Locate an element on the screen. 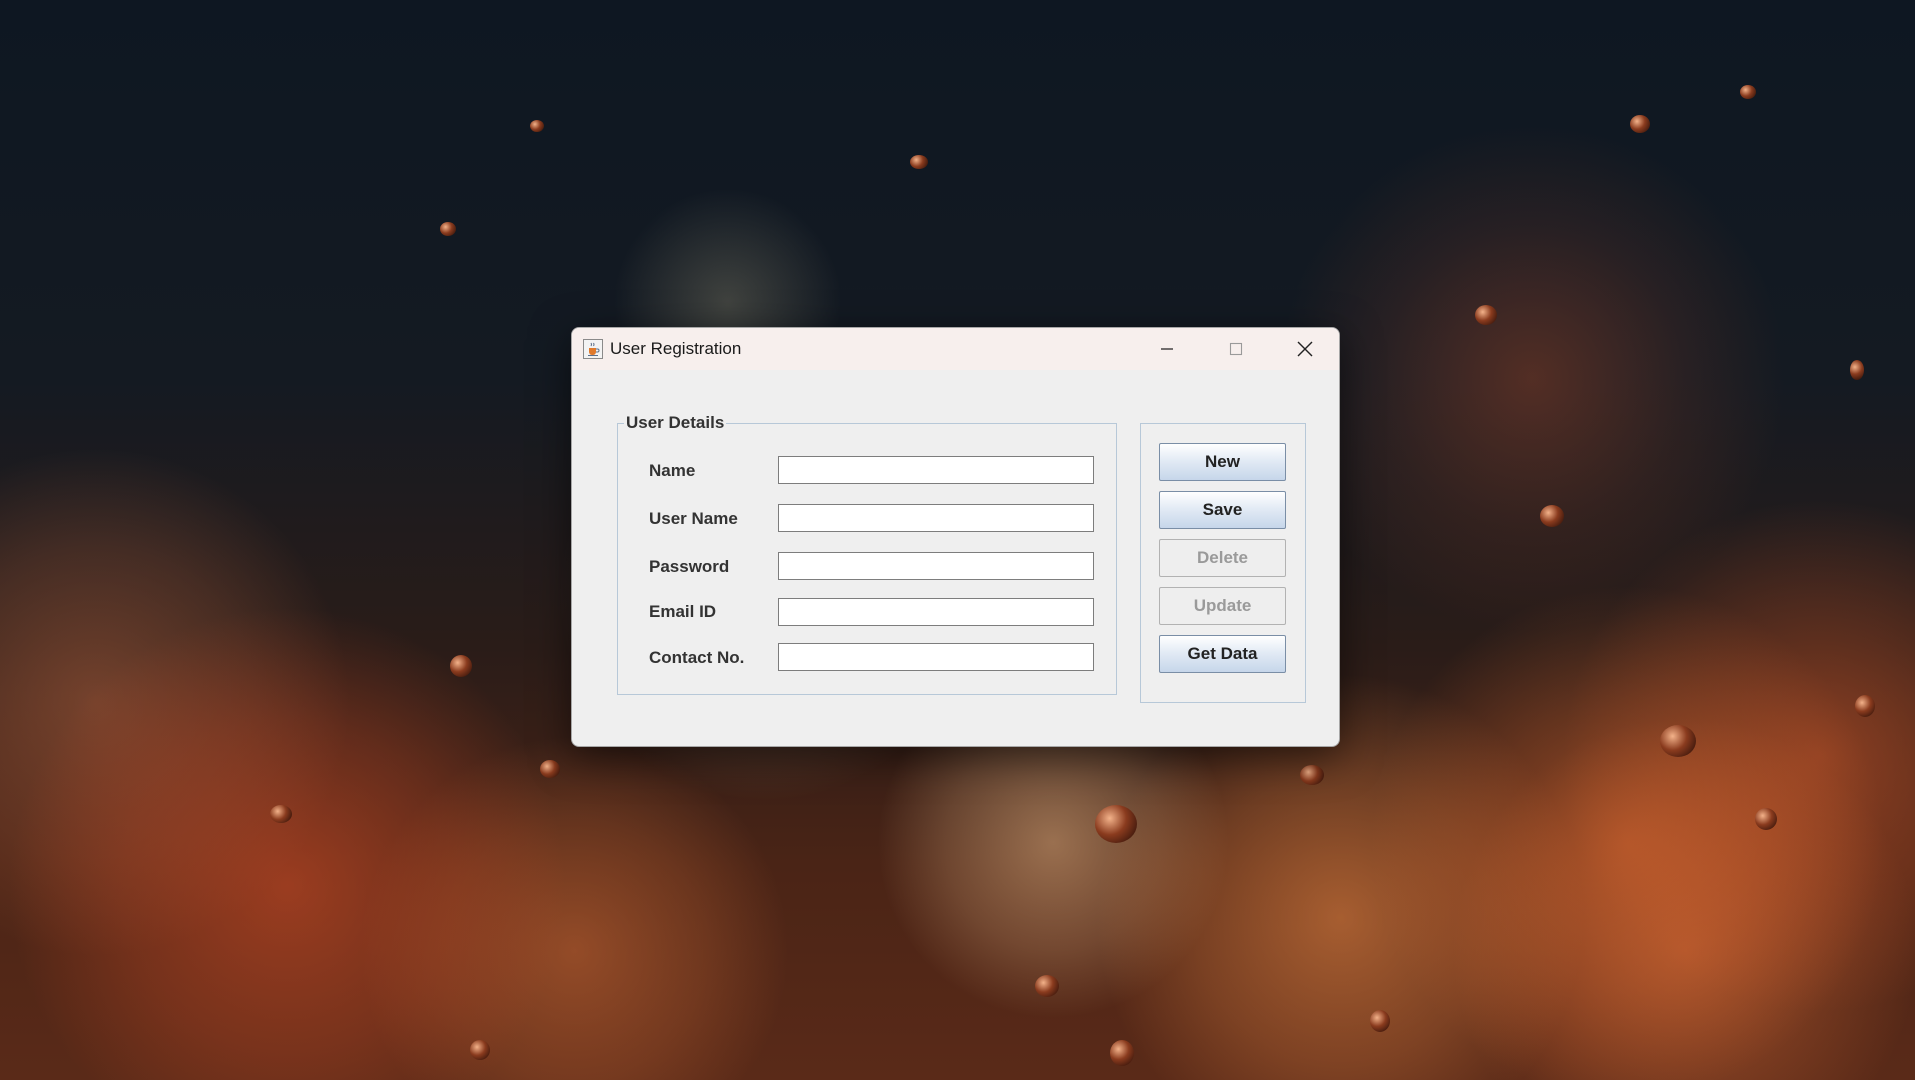 The image size is (1915, 1080). title-bar: User Registration is located at coordinates (955, 349).